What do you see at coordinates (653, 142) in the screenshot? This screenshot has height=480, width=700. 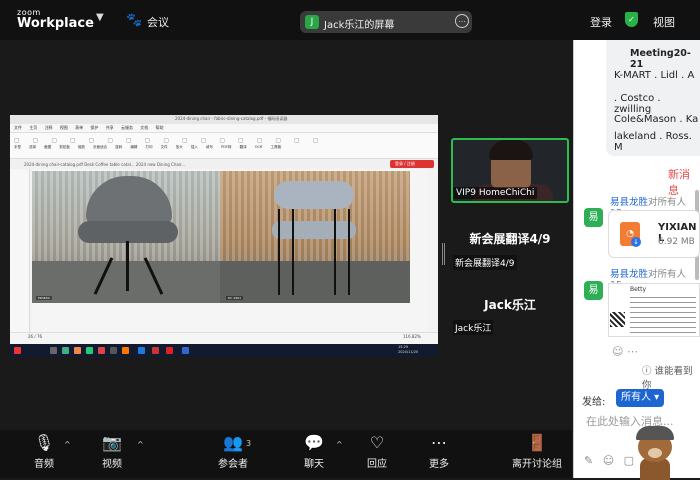 I see `card-line: lakeland . Ross. M` at bounding box center [653, 142].